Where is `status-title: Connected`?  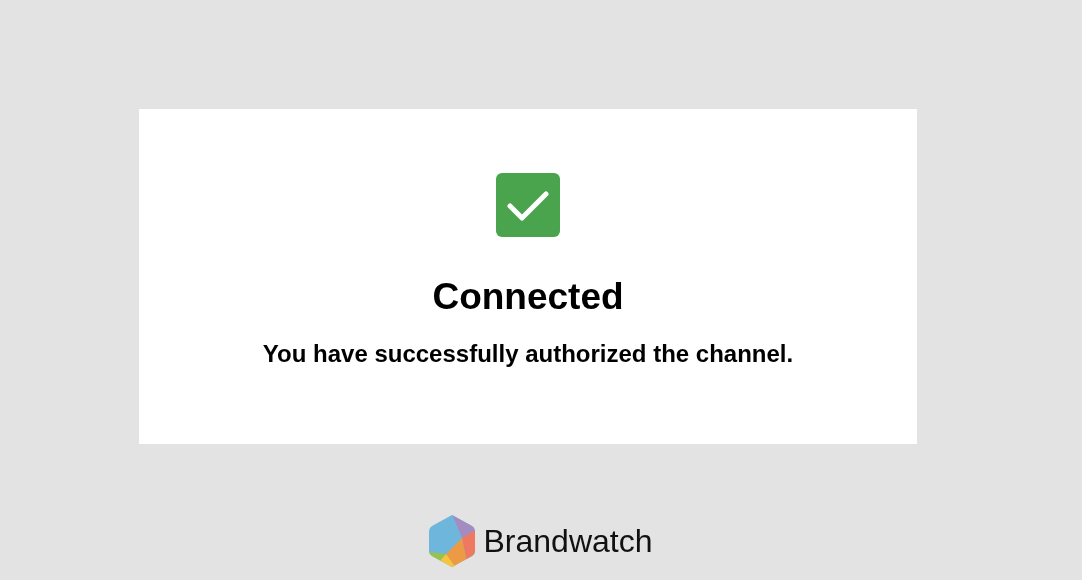
status-title: Connected is located at coordinates (528, 297).